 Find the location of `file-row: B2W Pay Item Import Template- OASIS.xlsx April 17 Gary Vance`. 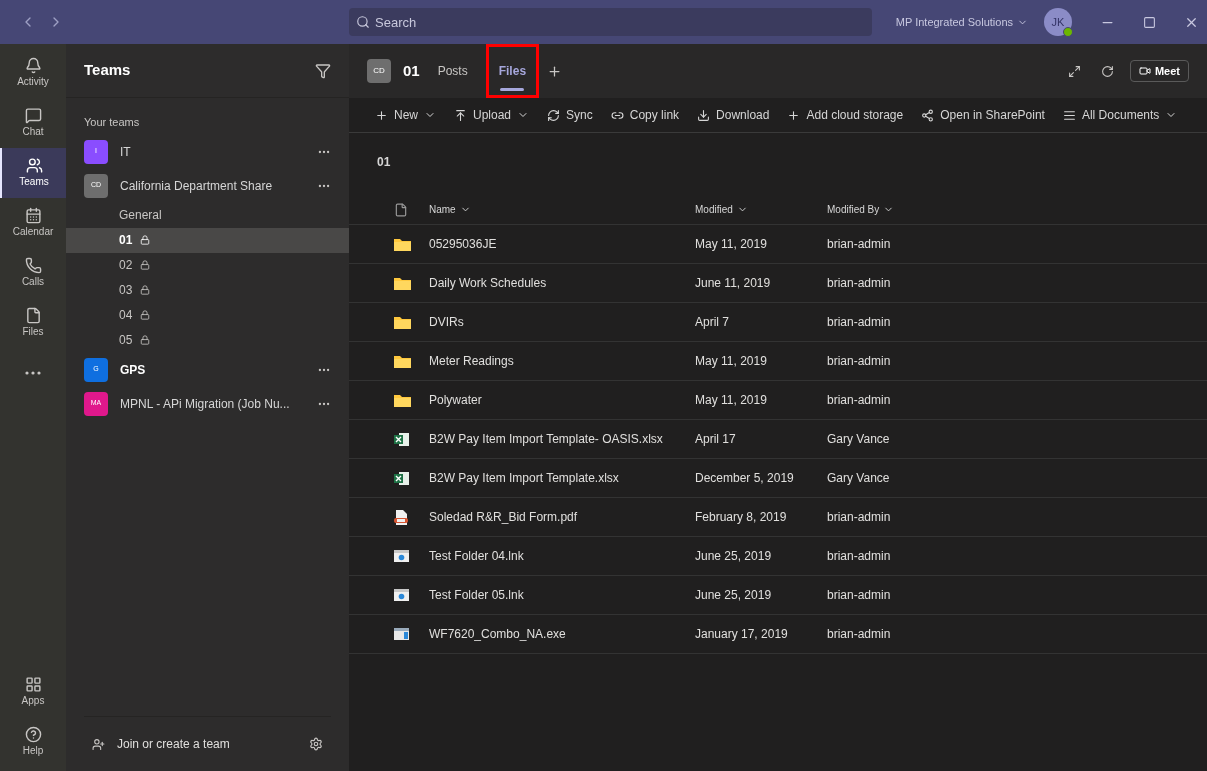

file-row: B2W Pay Item Import Template- OASIS.xlsx April 17 Gary Vance is located at coordinates (778, 439).